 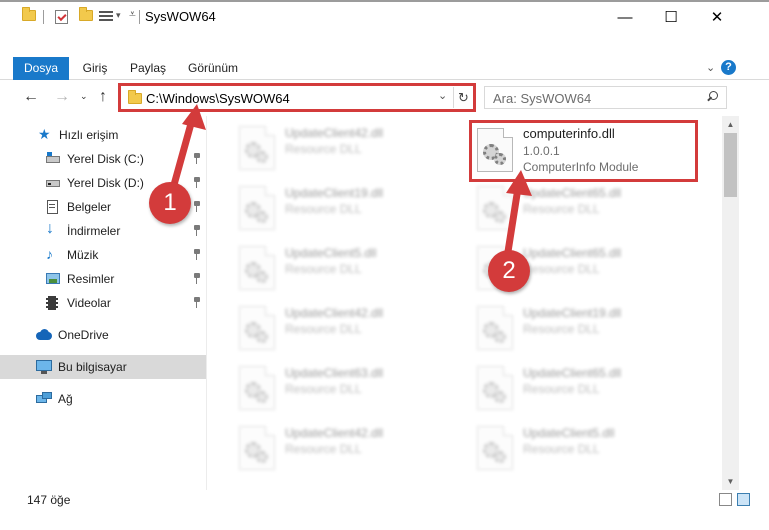 I want to click on window-title: SysWOW64, so click(x=180, y=16).